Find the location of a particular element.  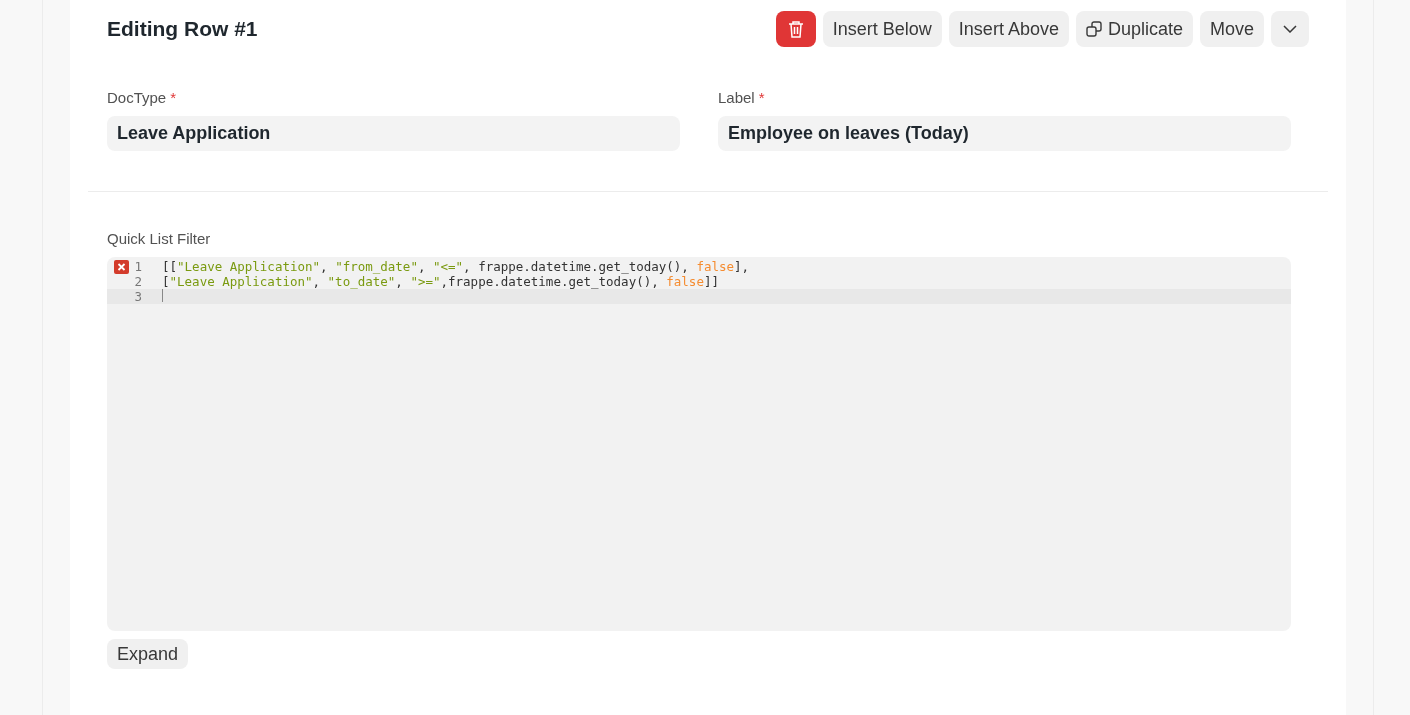

action-button: Move is located at coordinates (1232, 29).